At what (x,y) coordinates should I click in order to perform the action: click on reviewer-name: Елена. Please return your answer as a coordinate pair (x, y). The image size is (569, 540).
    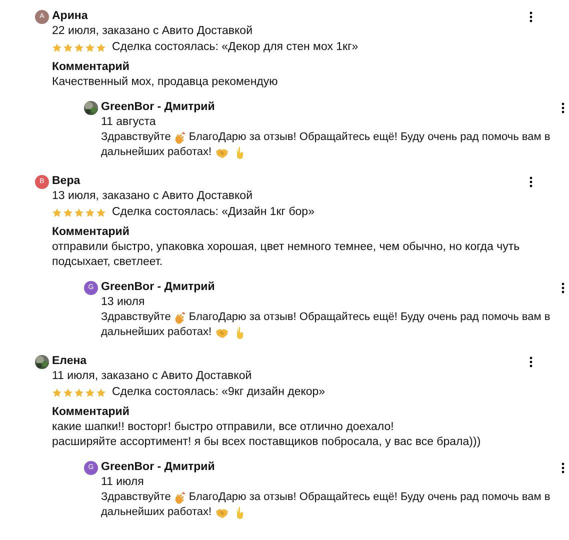
    Looking at the image, I should click on (69, 361).